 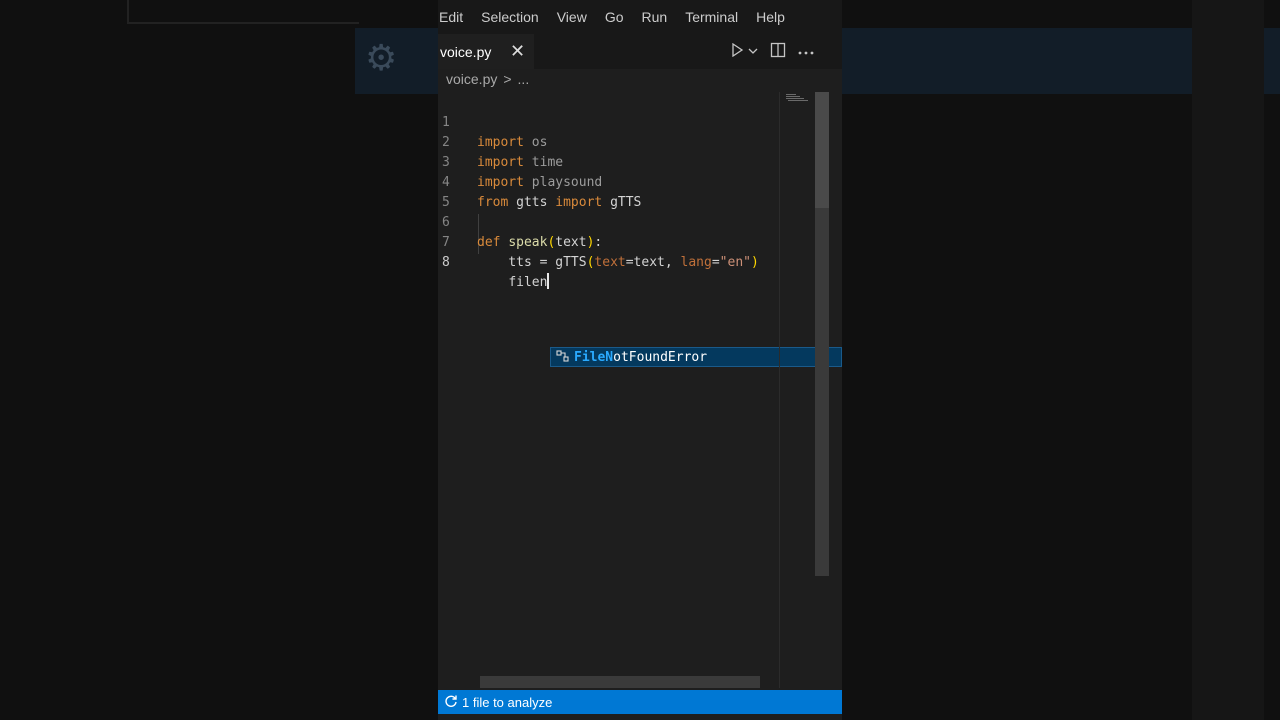 What do you see at coordinates (548, 281) in the screenshot?
I see `text-cursor` at bounding box center [548, 281].